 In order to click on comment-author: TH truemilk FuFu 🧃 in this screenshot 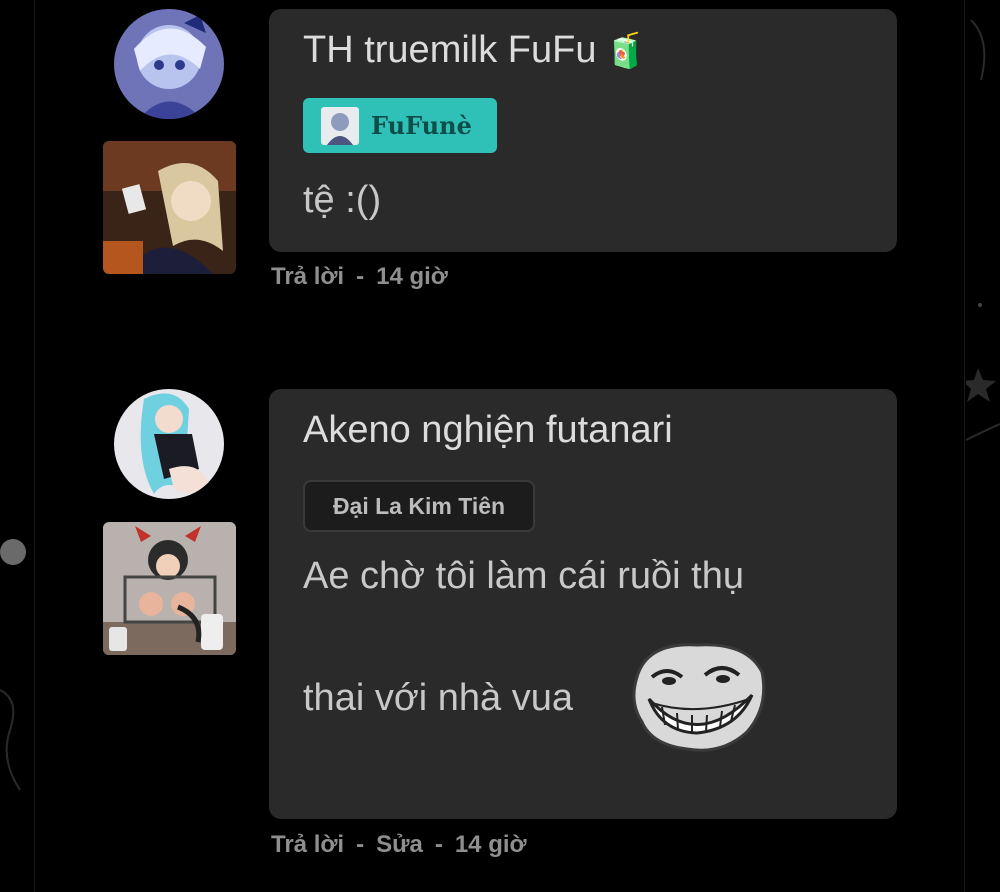, I will do `click(475, 50)`.